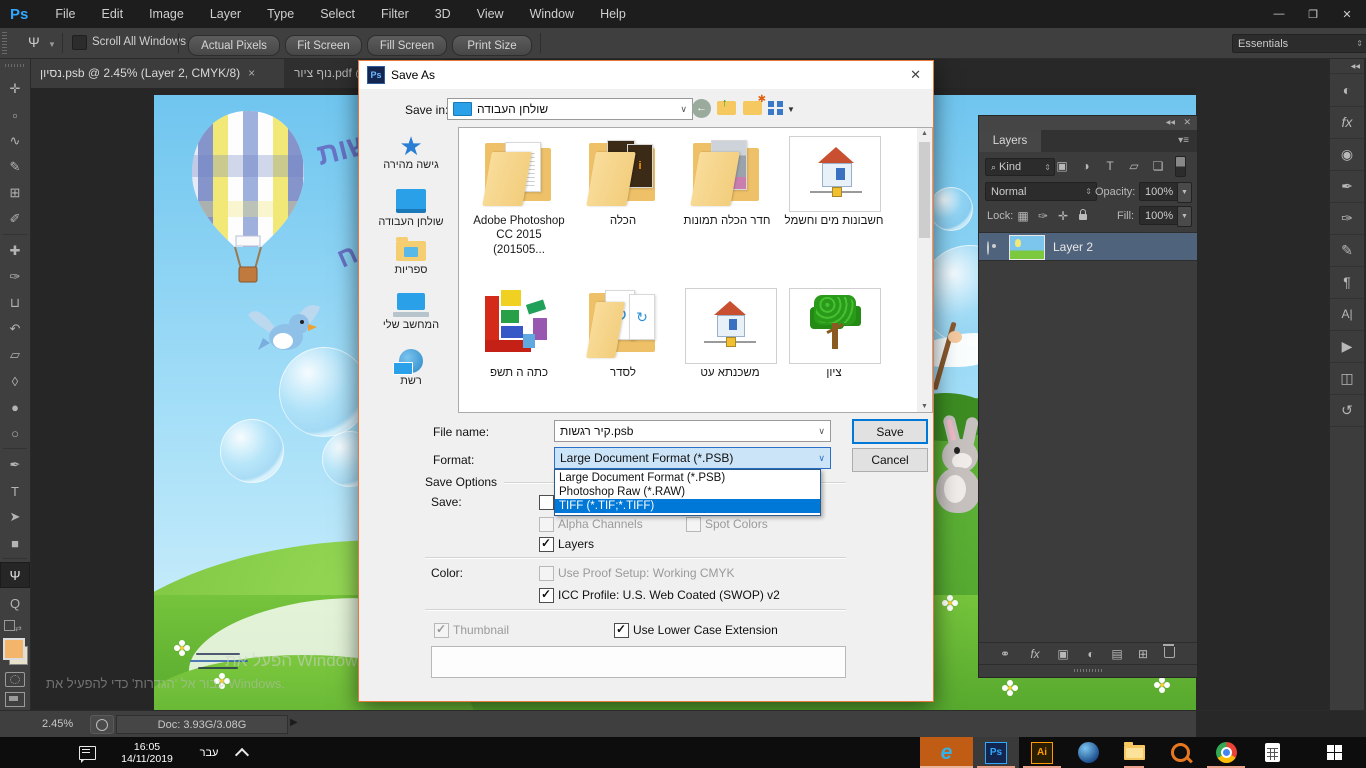 This screenshot has width=1366, height=768. What do you see at coordinates (492, 45) in the screenshot?
I see `print-size-button: Print Size` at bounding box center [492, 45].